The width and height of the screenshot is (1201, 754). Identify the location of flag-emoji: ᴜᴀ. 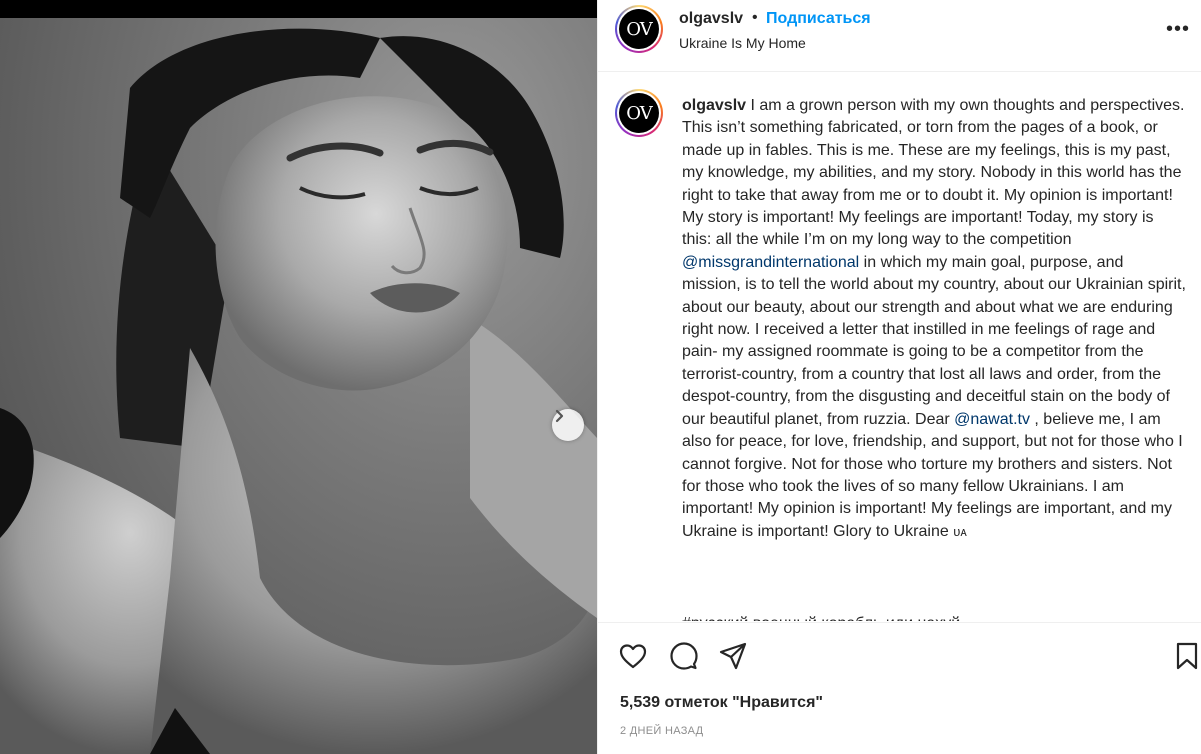
(960, 531).